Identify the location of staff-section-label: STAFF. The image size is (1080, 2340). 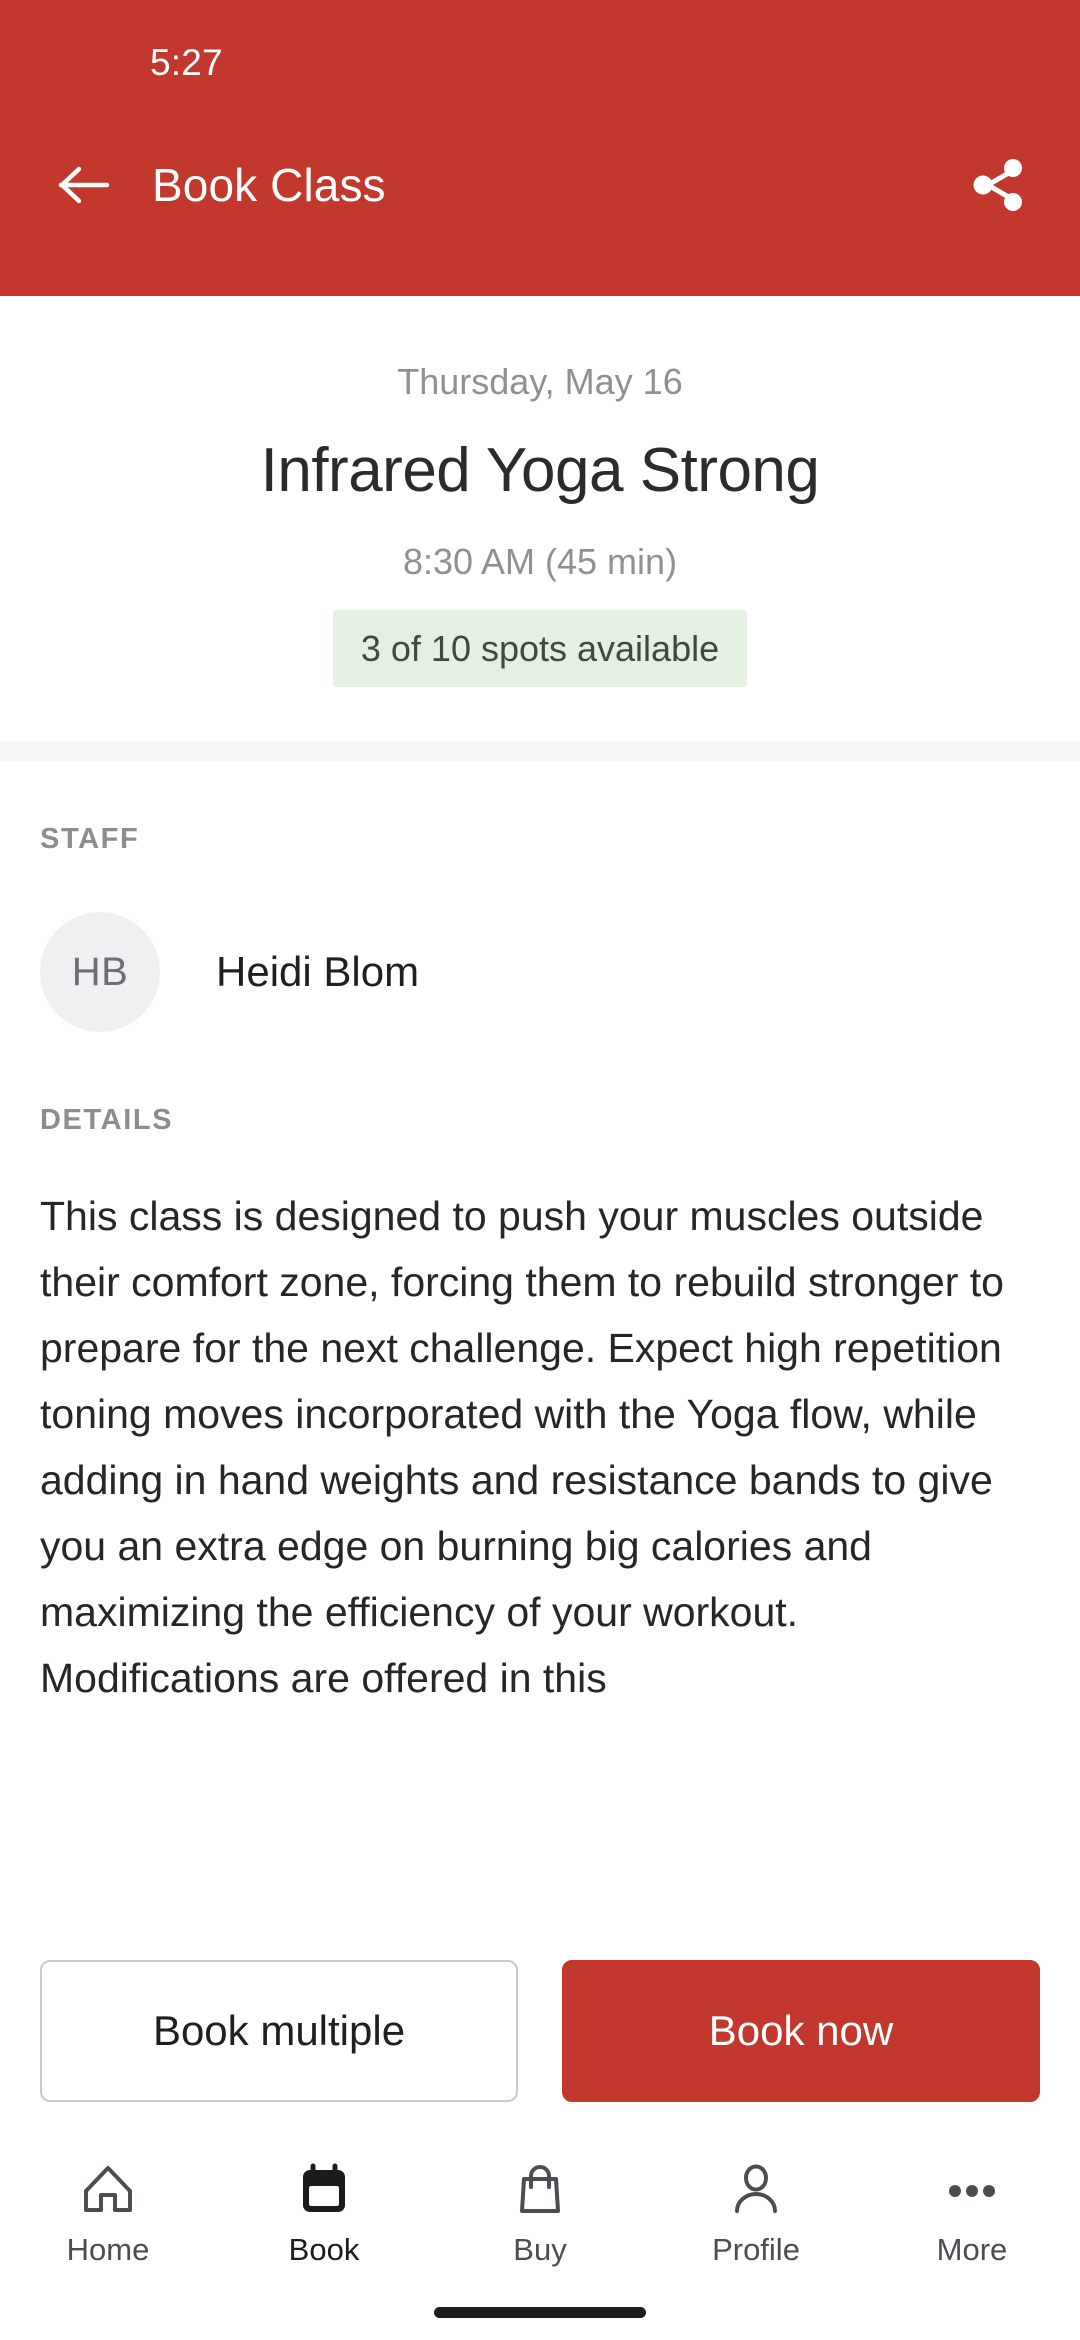
(90, 839).